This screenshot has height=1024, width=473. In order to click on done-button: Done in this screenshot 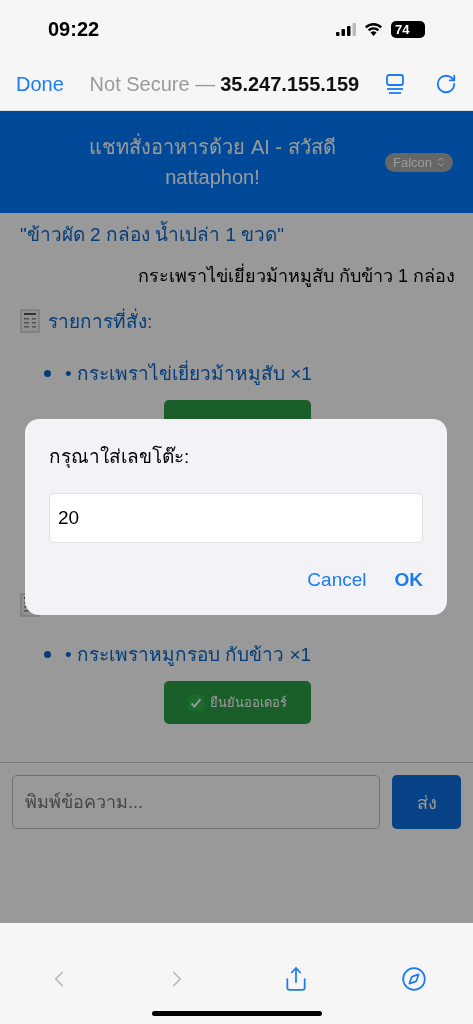, I will do `click(40, 84)`.